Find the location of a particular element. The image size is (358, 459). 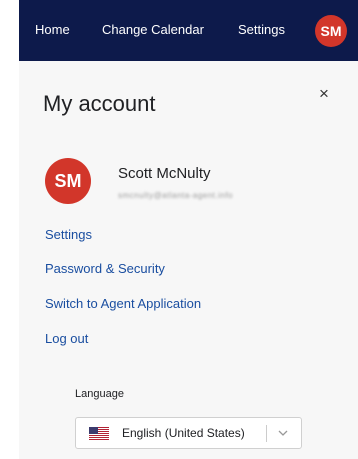

close-icon: × is located at coordinates (324, 94).